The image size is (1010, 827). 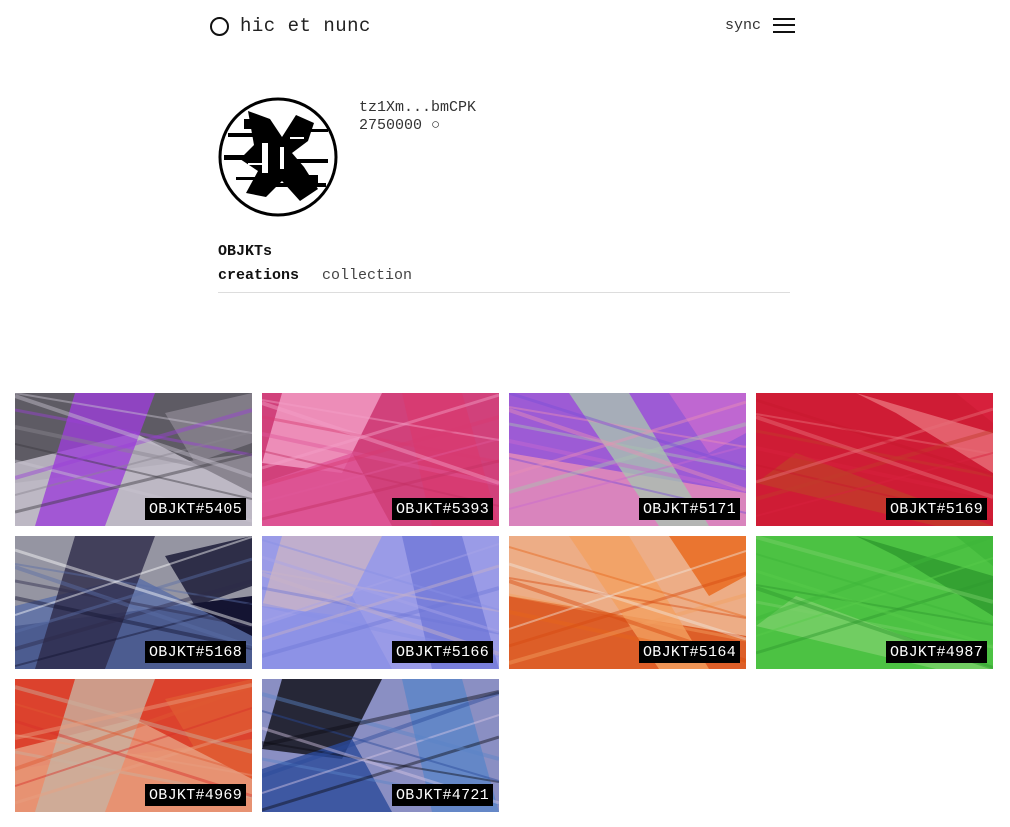 I want to click on objkt-card: OBJKT#5393, so click(x=380, y=459).